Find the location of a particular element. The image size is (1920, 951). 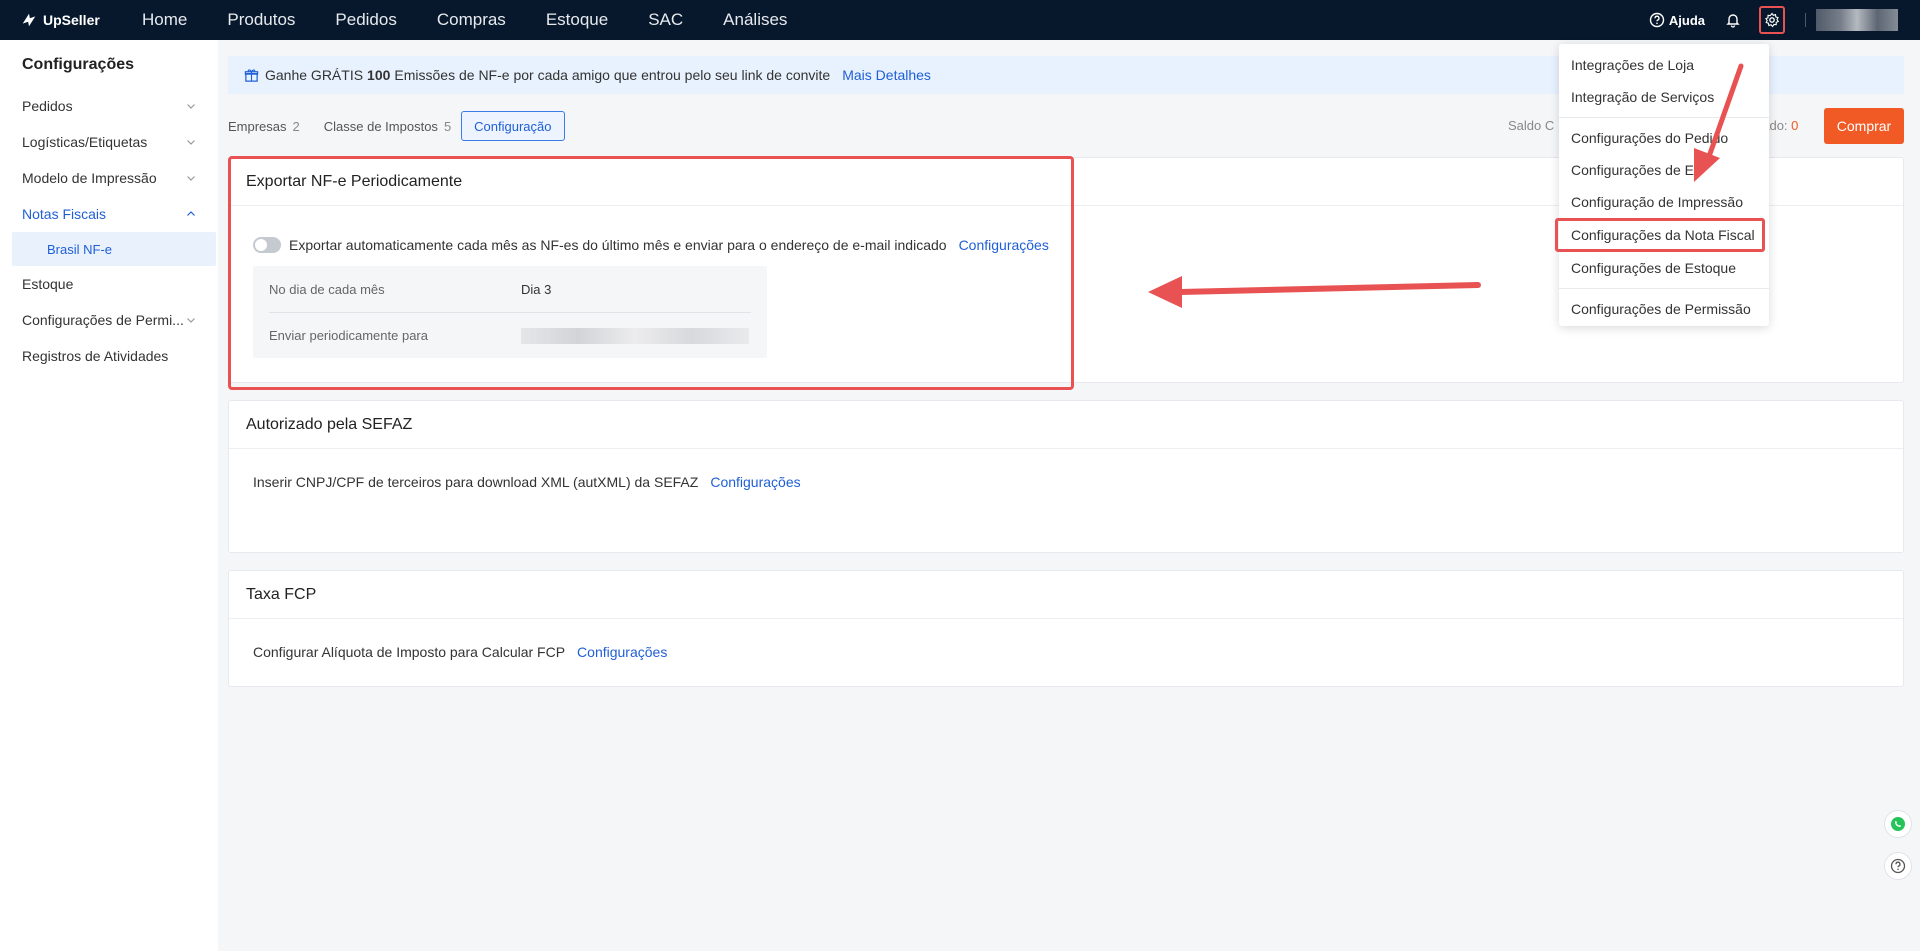

question-icon is located at coordinates (1898, 866).